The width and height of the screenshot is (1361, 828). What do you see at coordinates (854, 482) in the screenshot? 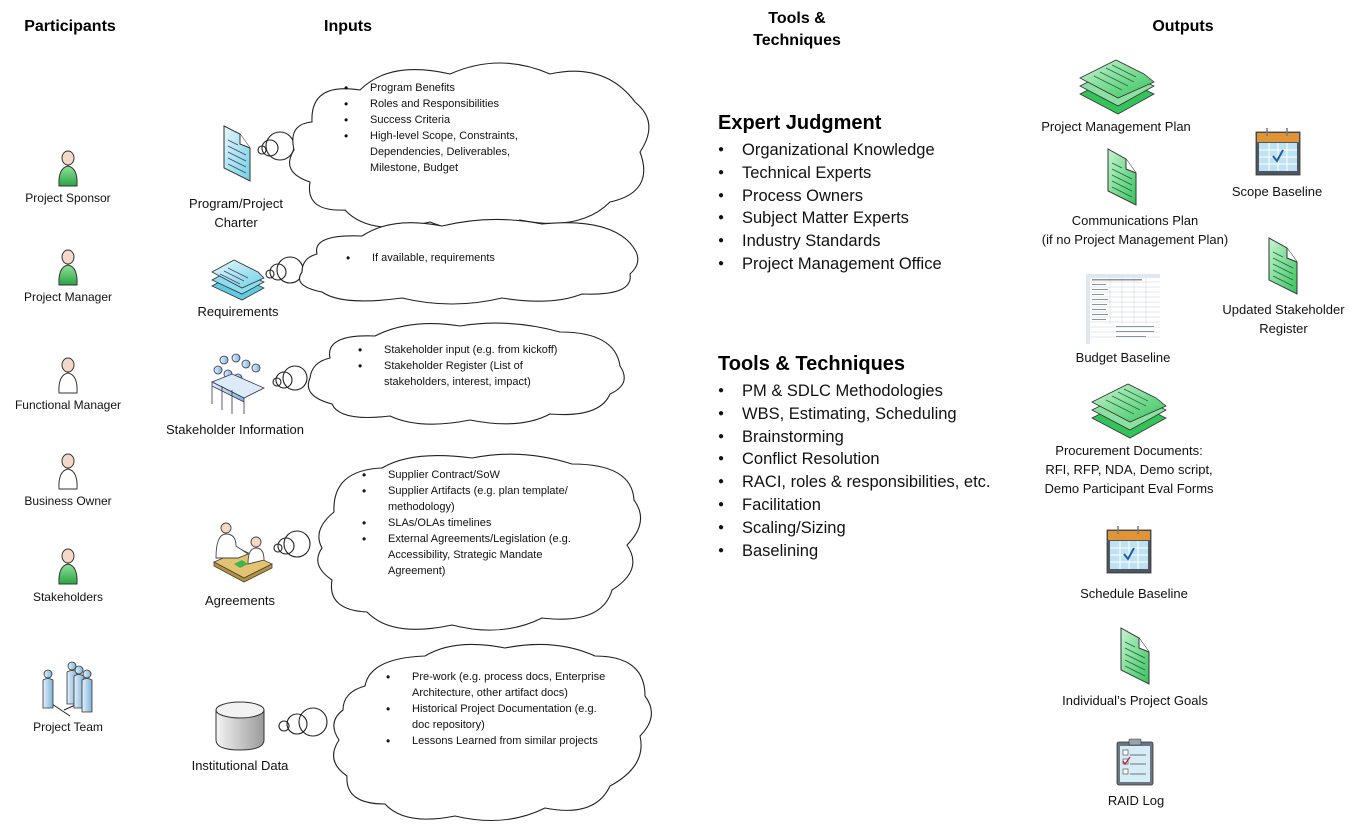
I see `technique-item: RACI, roles & responsibilities, etc.` at bounding box center [854, 482].